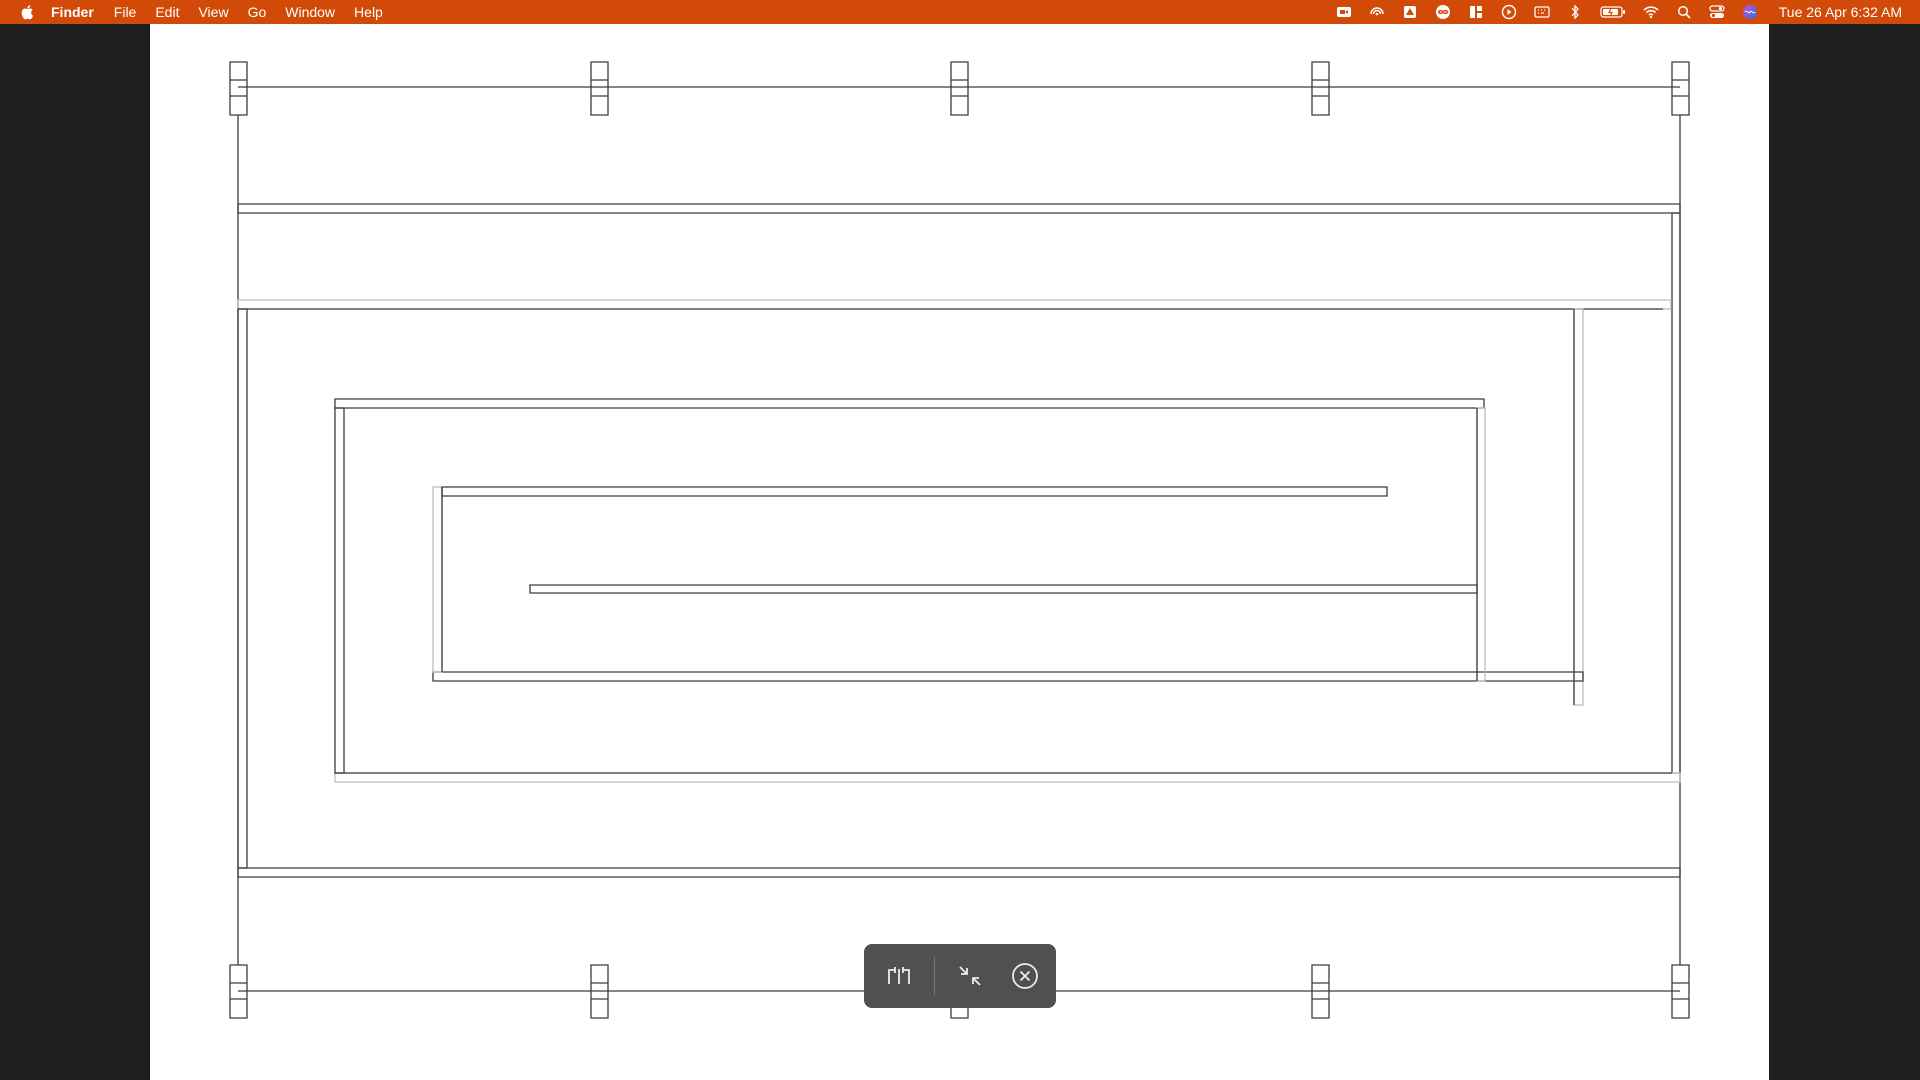  What do you see at coordinates (368, 12) in the screenshot?
I see `menu-help: Help` at bounding box center [368, 12].